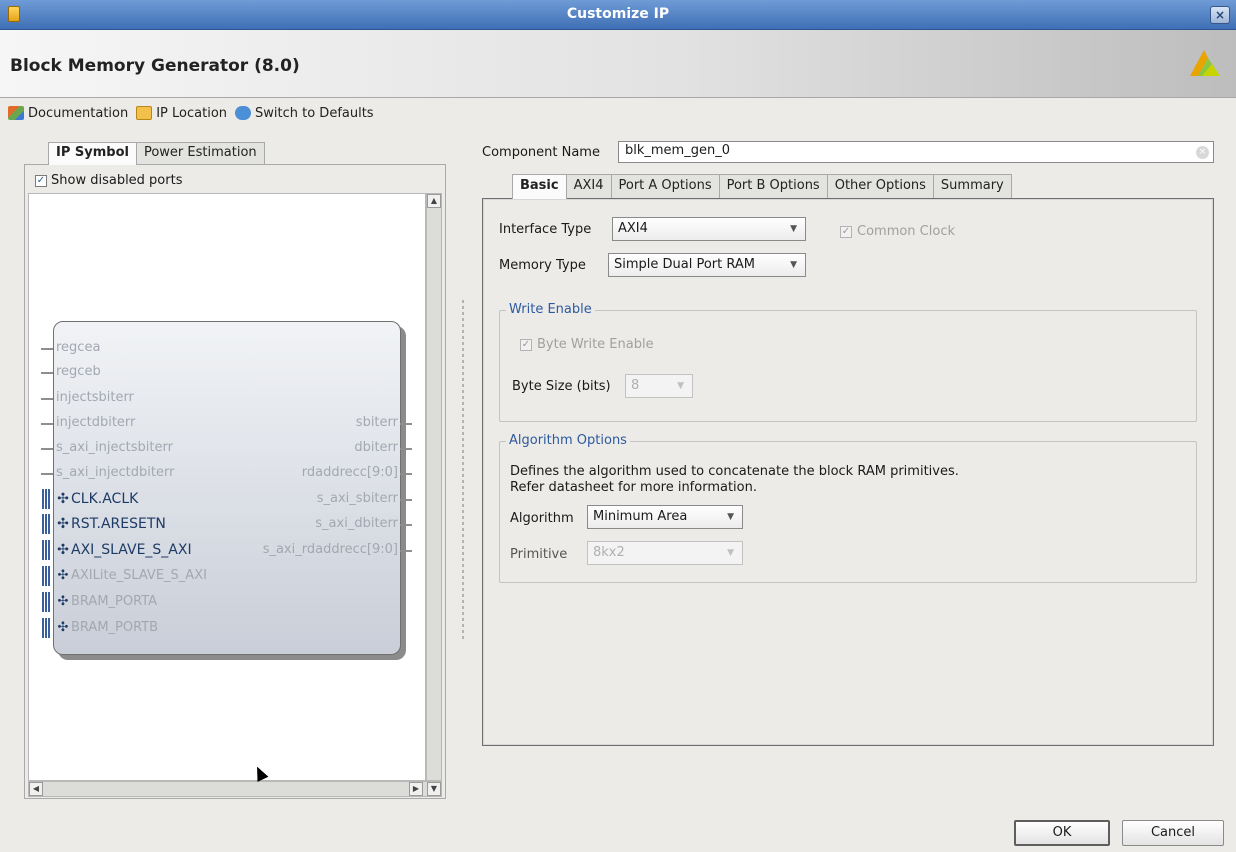 The width and height of the screenshot is (1236, 852). Describe the element at coordinates (1205, 63) in the screenshot. I see `vivado-logo-icon` at that location.